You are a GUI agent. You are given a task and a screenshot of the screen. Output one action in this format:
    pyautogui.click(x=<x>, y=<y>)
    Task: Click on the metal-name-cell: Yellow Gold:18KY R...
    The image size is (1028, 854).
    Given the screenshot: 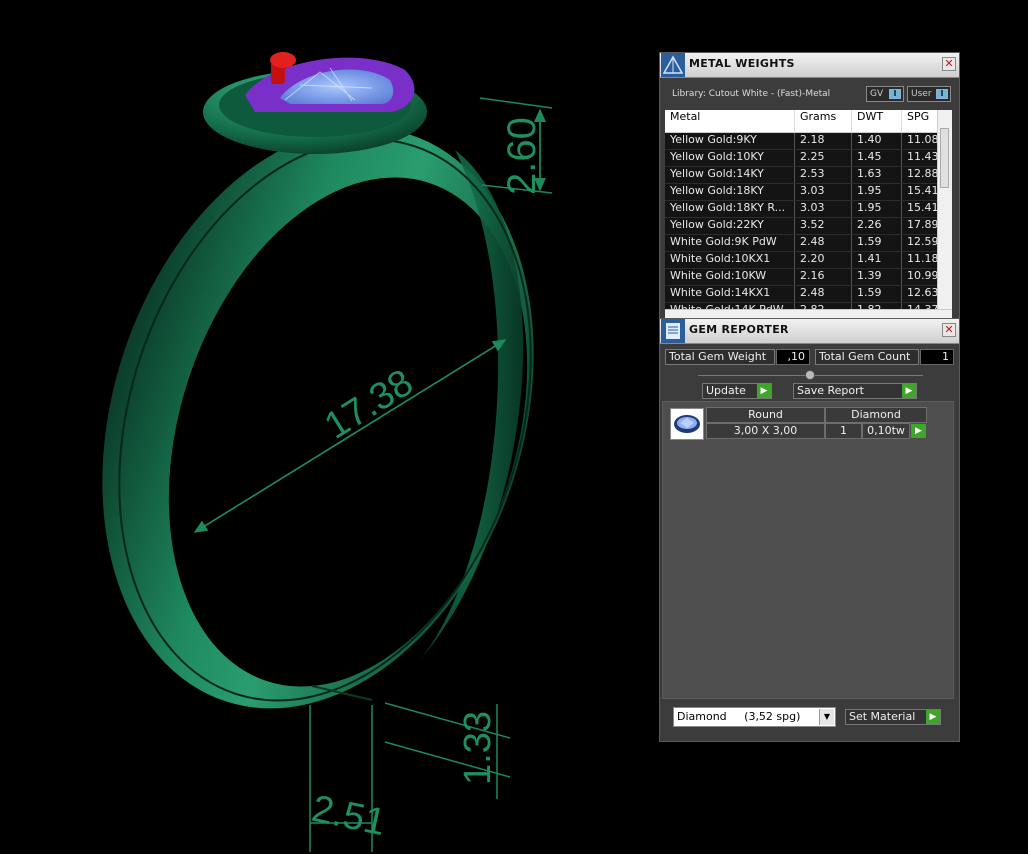 What is the action you would take?
    pyautogui.click(x=730, y=209)
    